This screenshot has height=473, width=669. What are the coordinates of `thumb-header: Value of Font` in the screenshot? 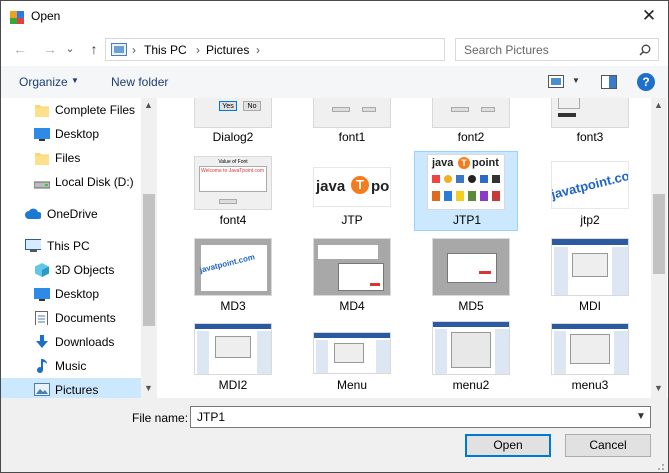 It's located at (233, 162).